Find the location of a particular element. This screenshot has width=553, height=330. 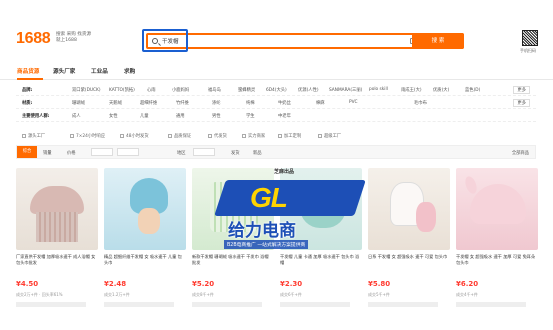

product-title: 厂家直供干发帽 加厚吸水速干 成人浴帽 女包头巾批发 is located at coordinates (57, 260).